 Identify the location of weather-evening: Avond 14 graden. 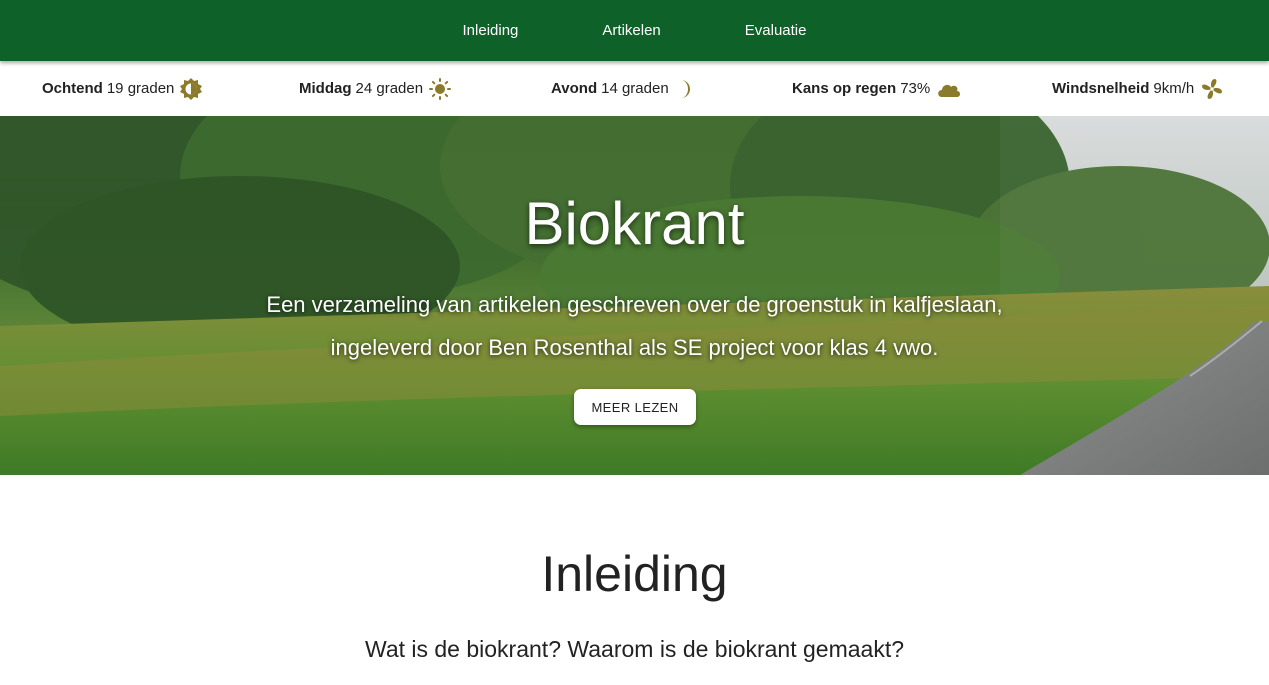
(623, 88).